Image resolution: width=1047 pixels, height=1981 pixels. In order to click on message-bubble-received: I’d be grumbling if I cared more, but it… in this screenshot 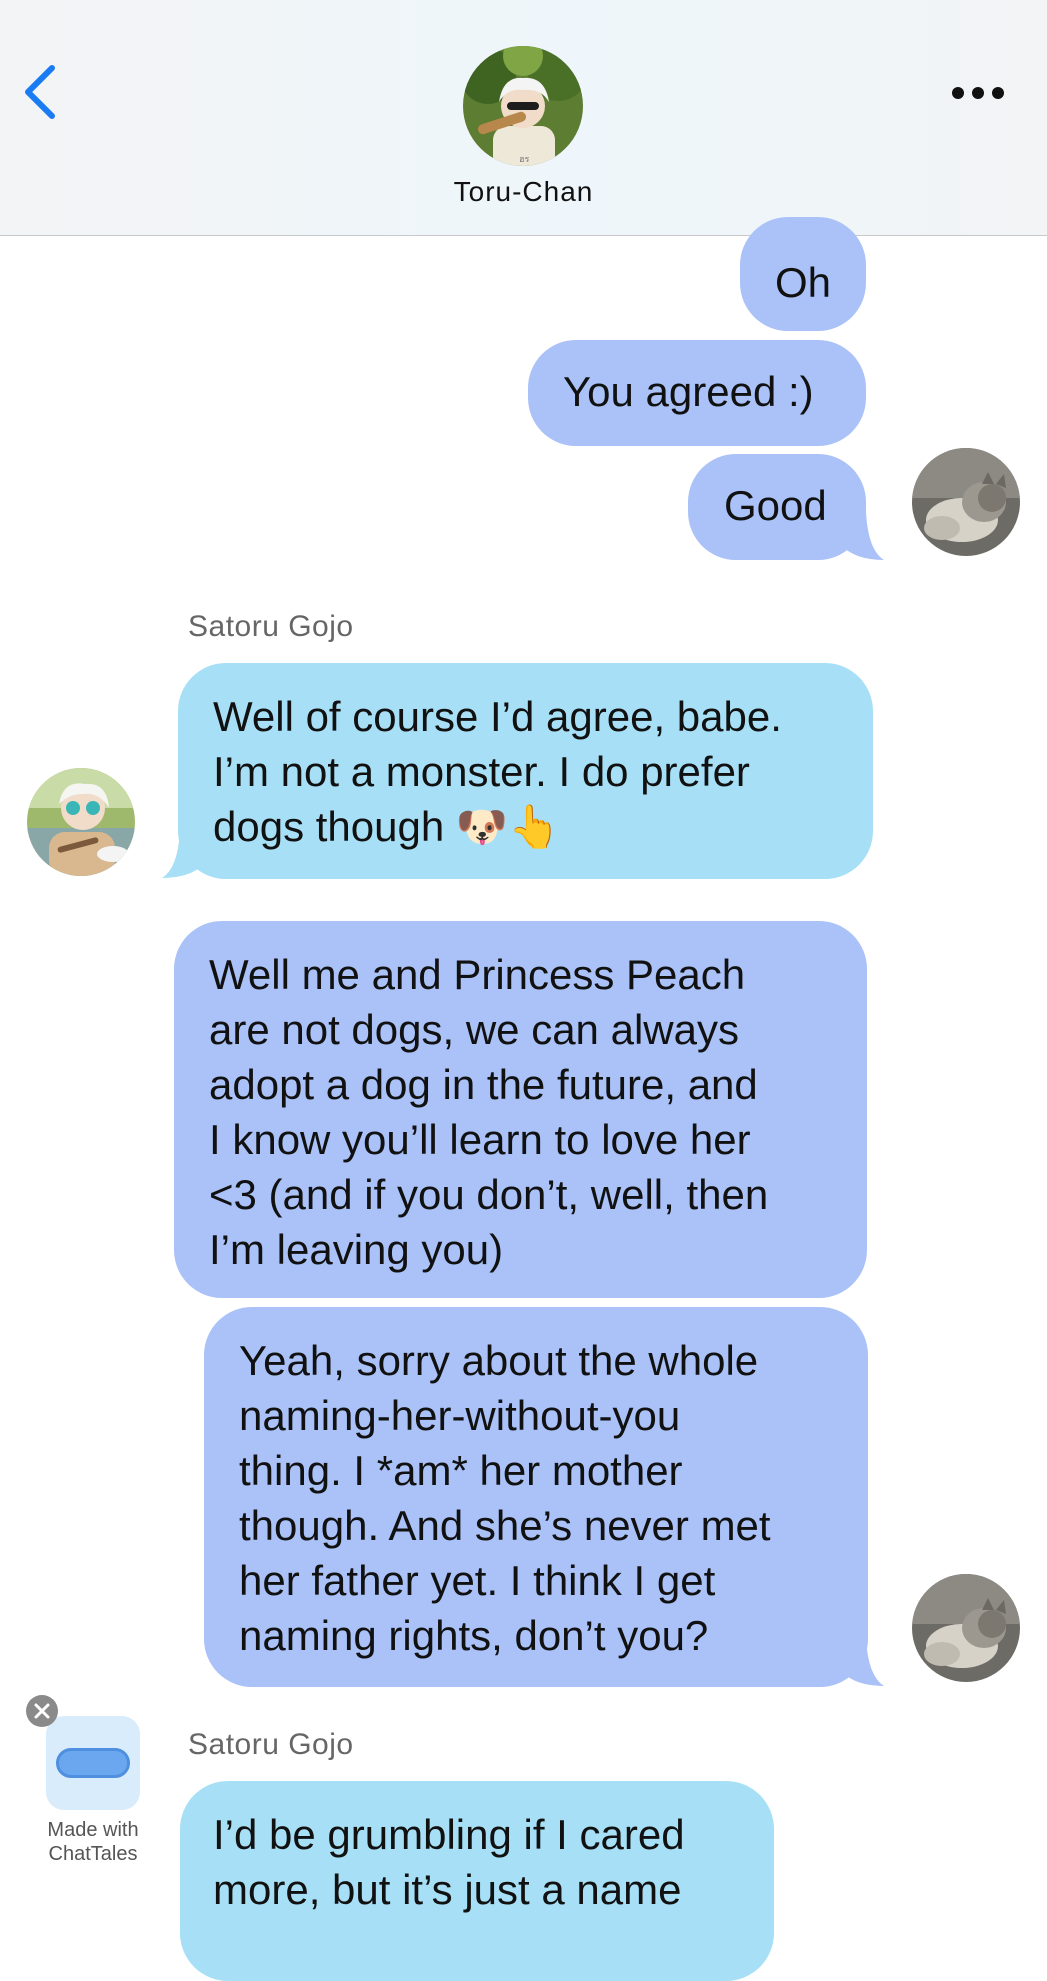, I will do `click(477, 1881)`.